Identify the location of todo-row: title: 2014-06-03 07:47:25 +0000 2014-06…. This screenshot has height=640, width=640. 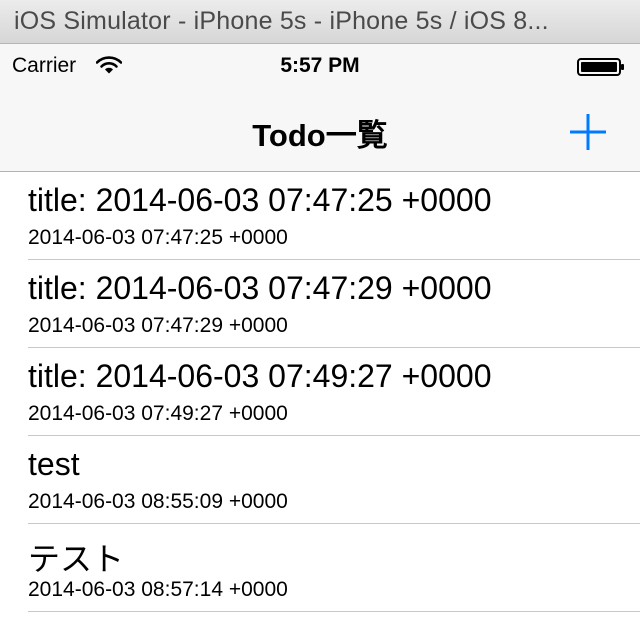
(320, 216).